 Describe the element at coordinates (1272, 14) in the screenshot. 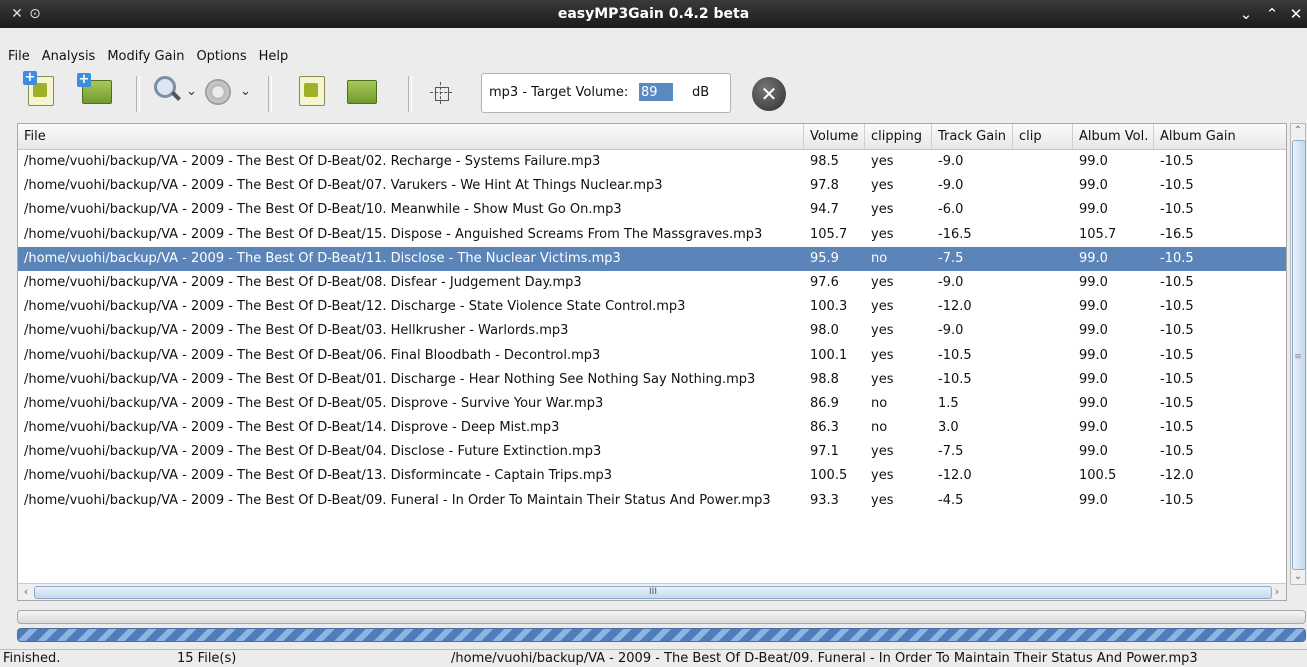

I see `maximize-icon: ⌃` at that location.